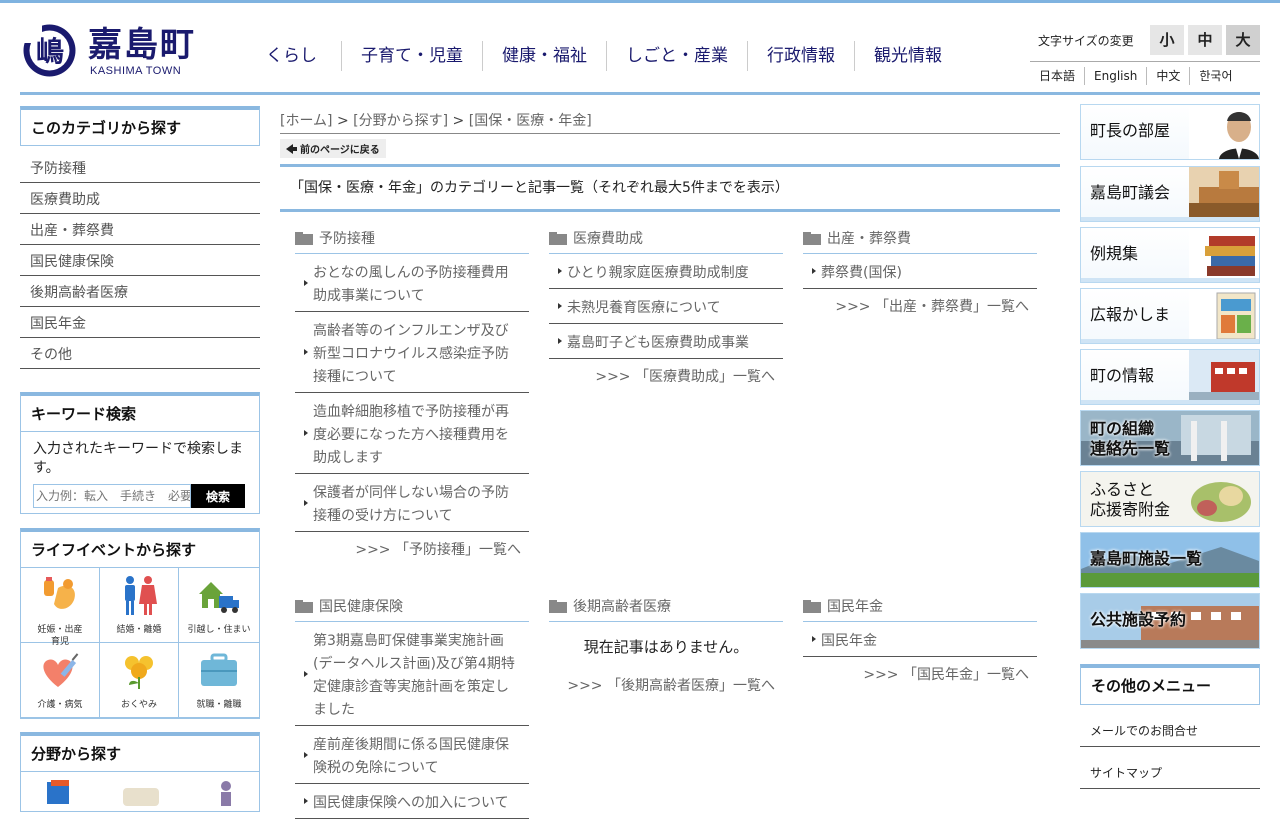 This screenshot has width=1280, height=819. I want to click on gnav-admin: 行政情報, so click(800, 56).